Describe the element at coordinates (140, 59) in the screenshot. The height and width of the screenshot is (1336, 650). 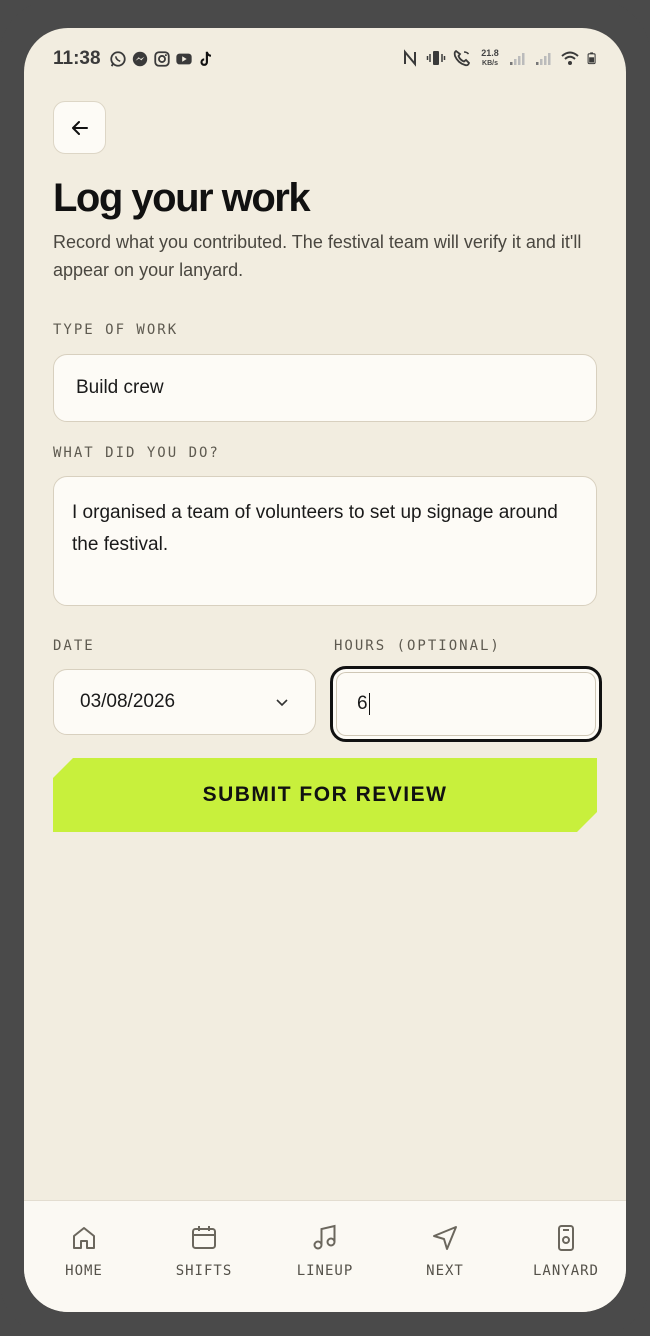
I see `messenger-icon` at that location.